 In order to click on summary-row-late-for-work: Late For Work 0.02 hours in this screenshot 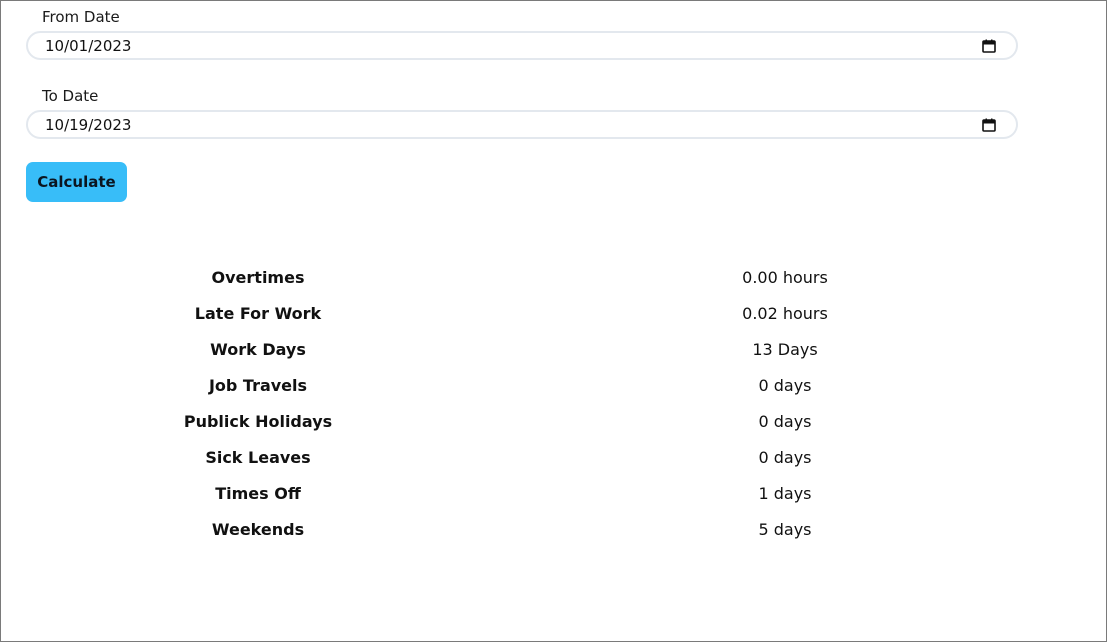, I will do `click(522, 314)`.